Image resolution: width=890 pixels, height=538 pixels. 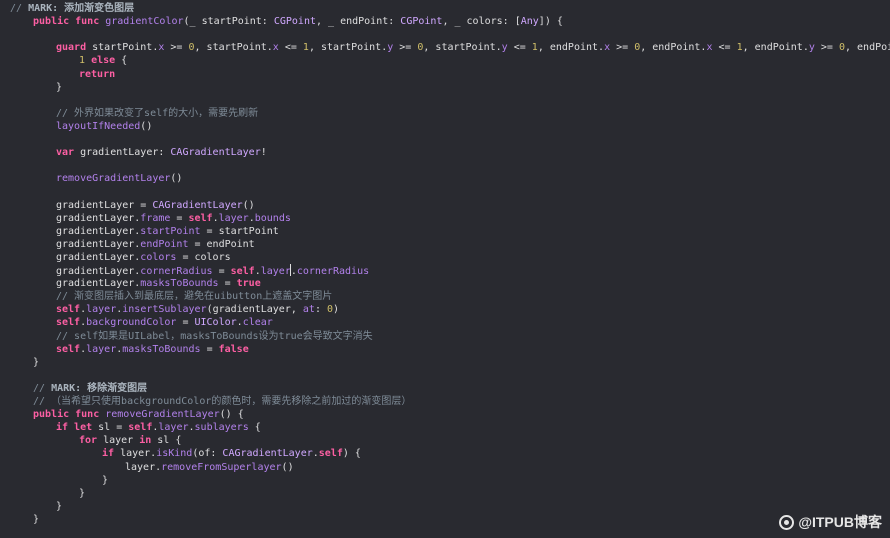 I want to click on code-line: // MARK: 添加渐变色图层, so click(x=72, y=8).